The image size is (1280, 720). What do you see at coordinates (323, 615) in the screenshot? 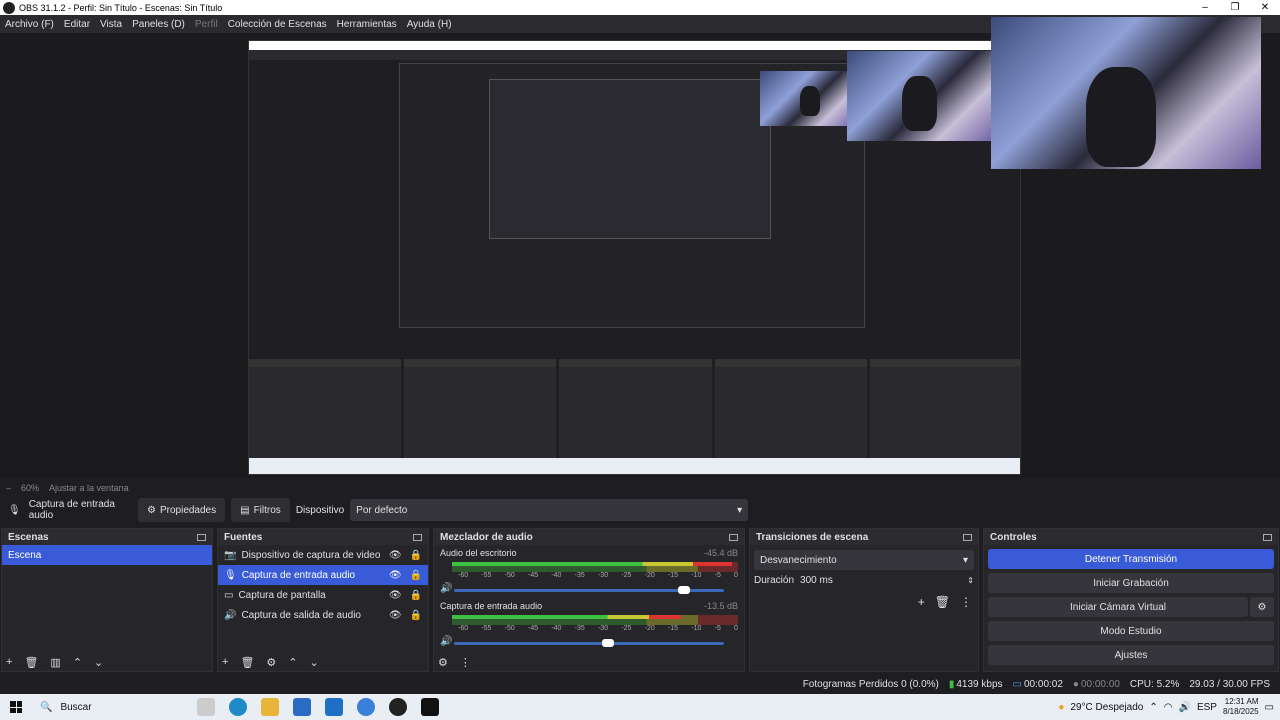
I see `source-item-audio-output: 🔊 Captura de salida de audio 👁 🔒` at bounding box center [323, 615].